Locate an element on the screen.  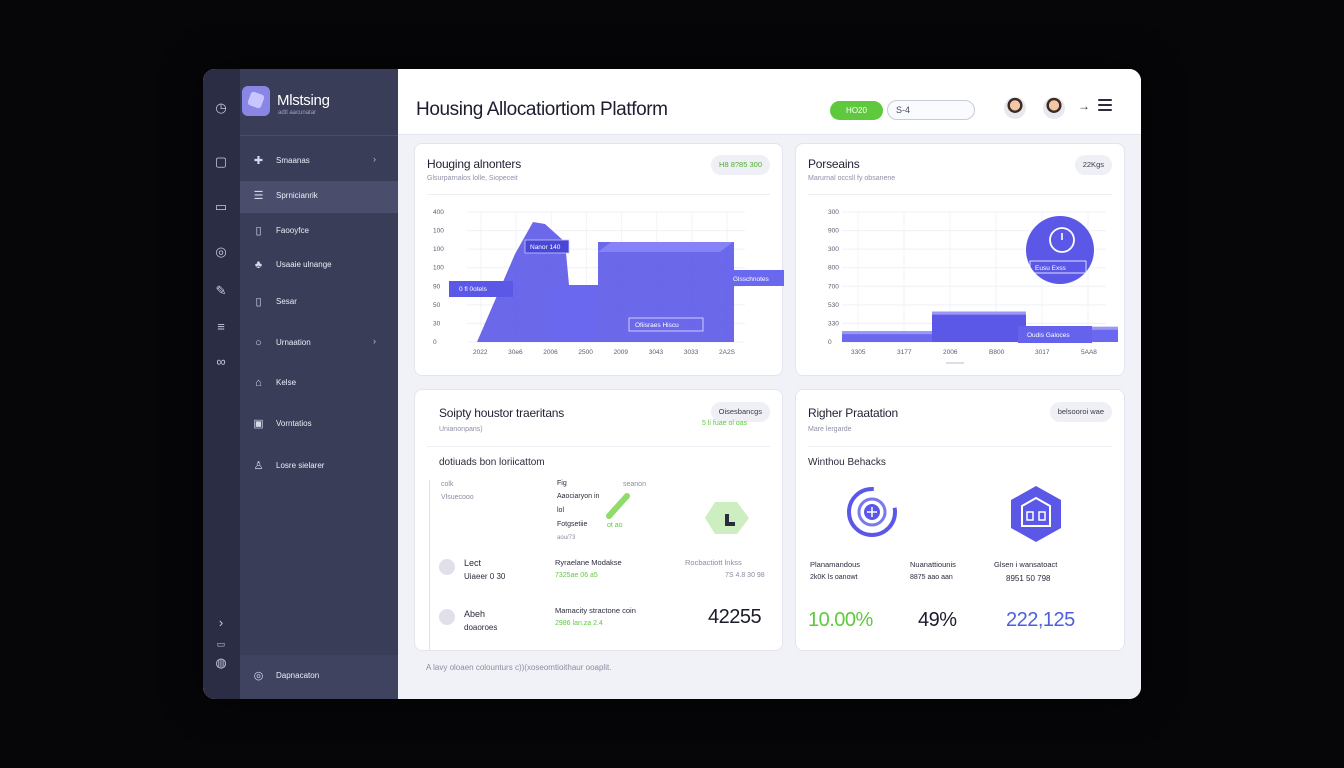
x-tick-label: 5AA8 is located at coordinates (1089, 352).